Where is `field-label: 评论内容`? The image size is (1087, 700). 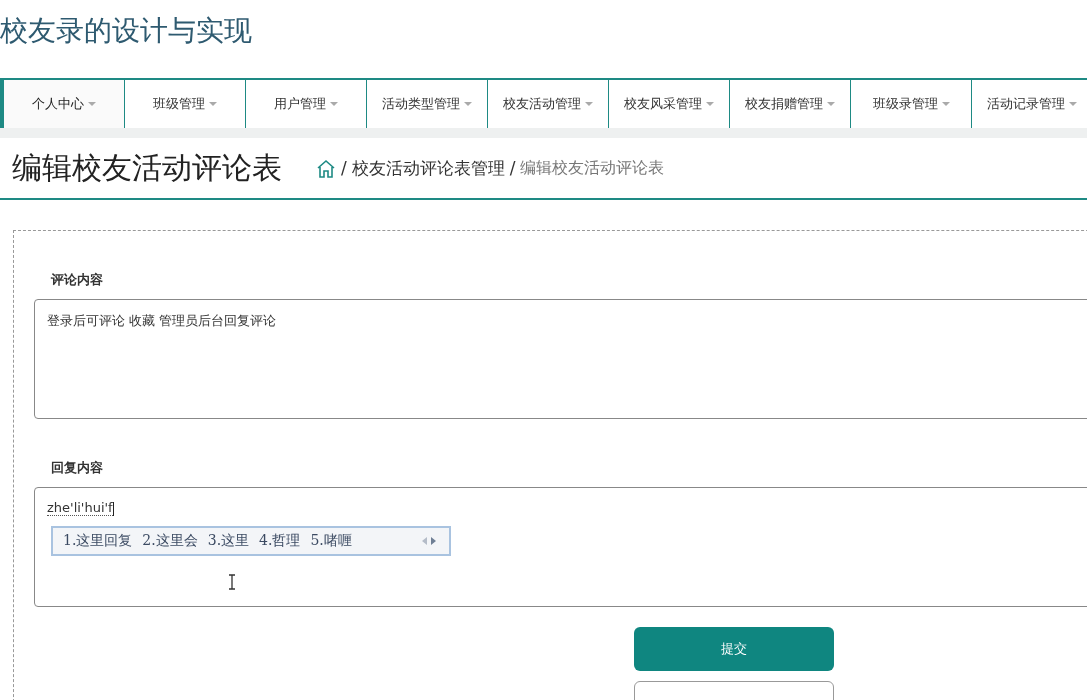 field-label: 评论内容 is located at coordinates (77, 280).